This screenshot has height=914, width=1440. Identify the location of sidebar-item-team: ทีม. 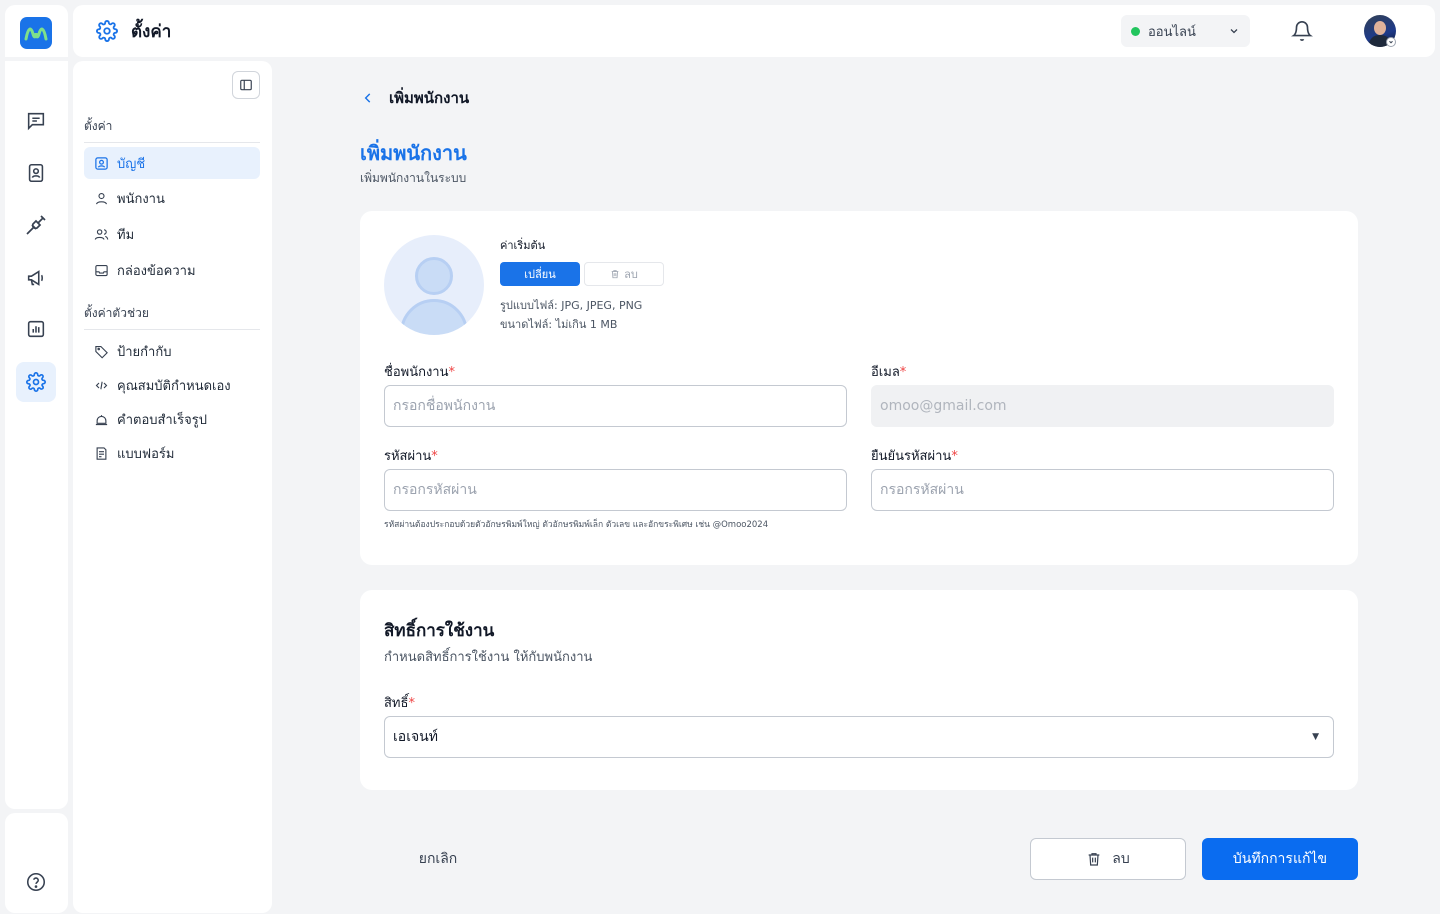
(172, 234).